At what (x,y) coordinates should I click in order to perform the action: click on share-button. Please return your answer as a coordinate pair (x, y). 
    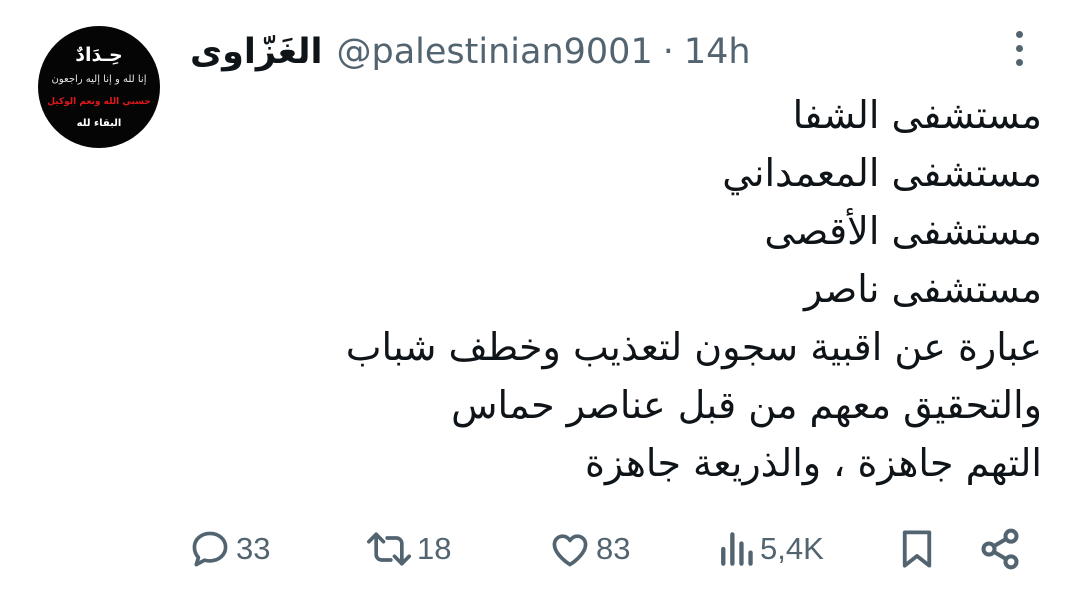
    Looking at the image, I should click on (1000, 549).